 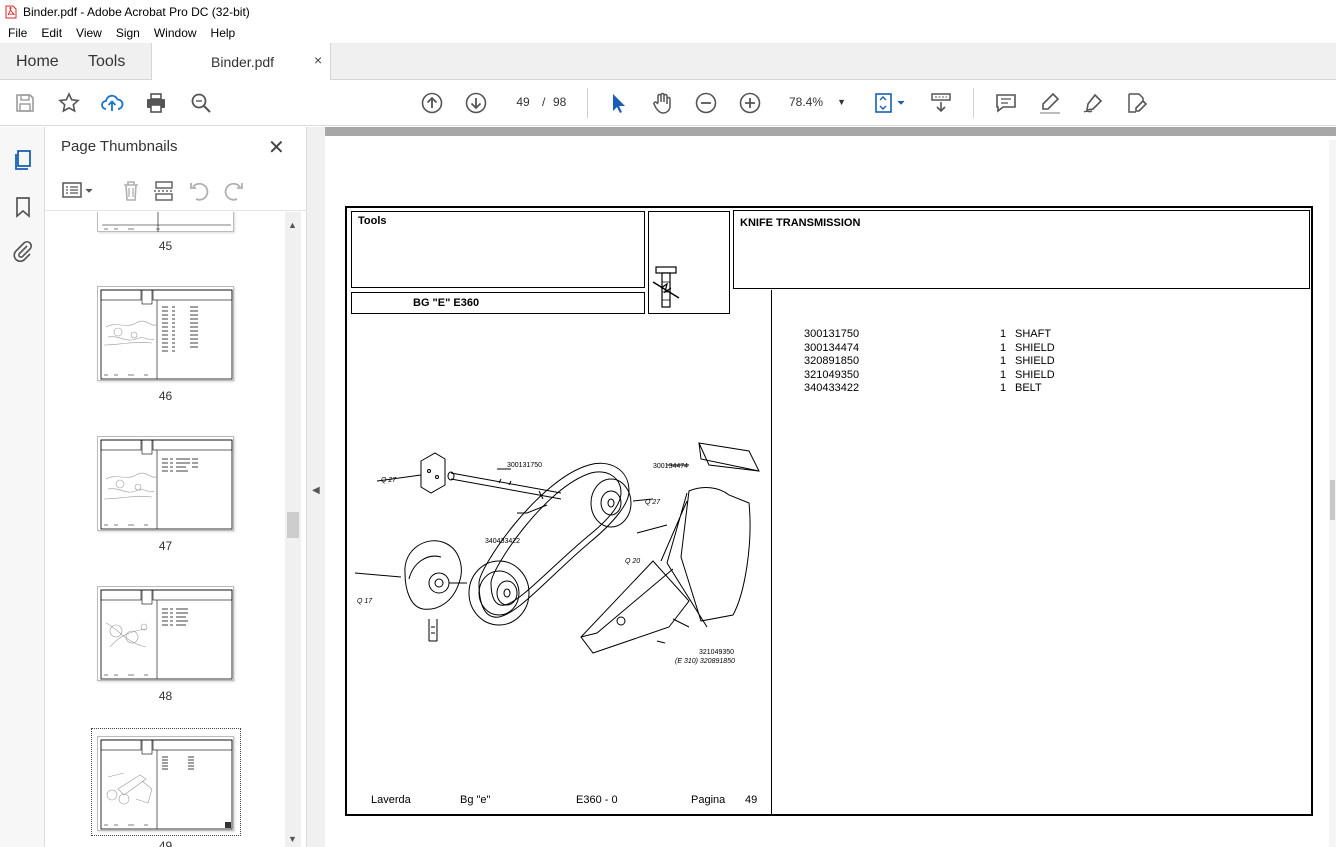 I want to click on fill-sign-icon, so click(x=1137, y=103).